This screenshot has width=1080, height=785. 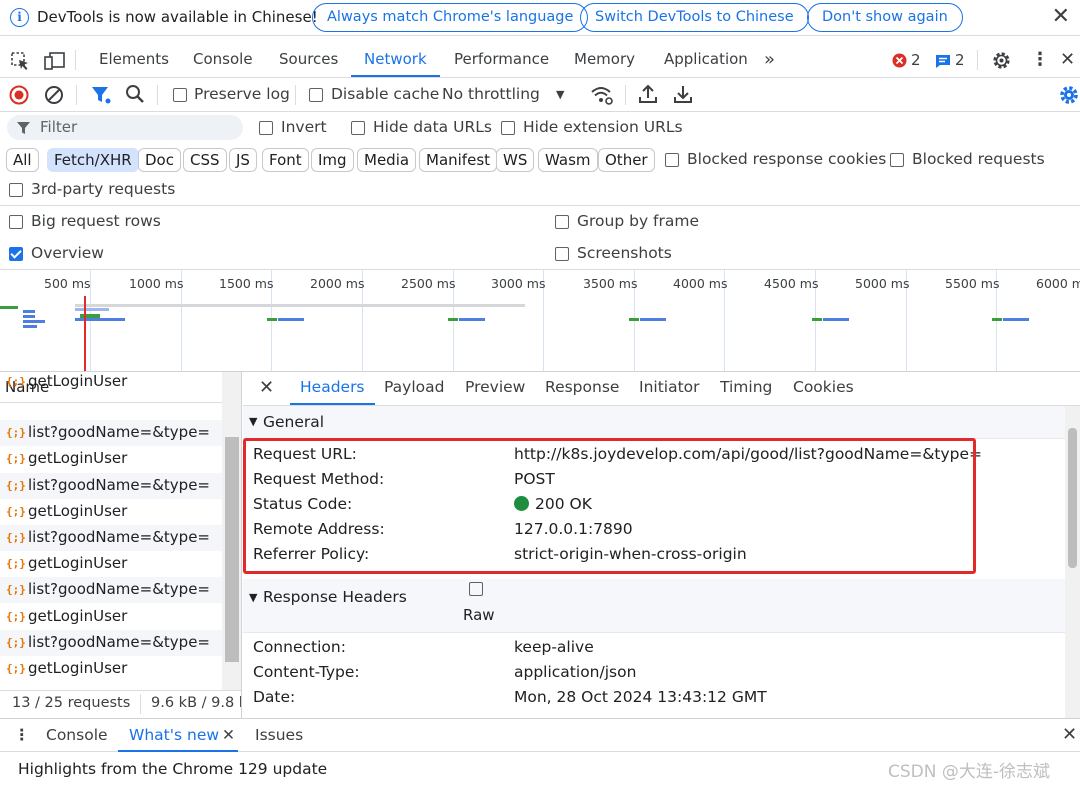 What do you see at coordinates (885, 17) in the screenshot?
I see `dont-show-again-button: Don't show again` at bounding box center [885, 17].